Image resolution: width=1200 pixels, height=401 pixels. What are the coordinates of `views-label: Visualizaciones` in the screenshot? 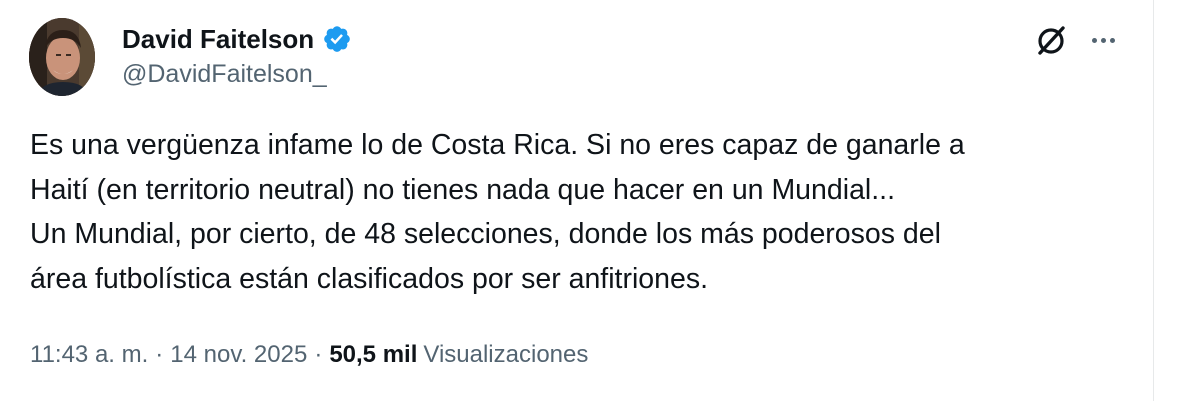 It's located at (505, 355).